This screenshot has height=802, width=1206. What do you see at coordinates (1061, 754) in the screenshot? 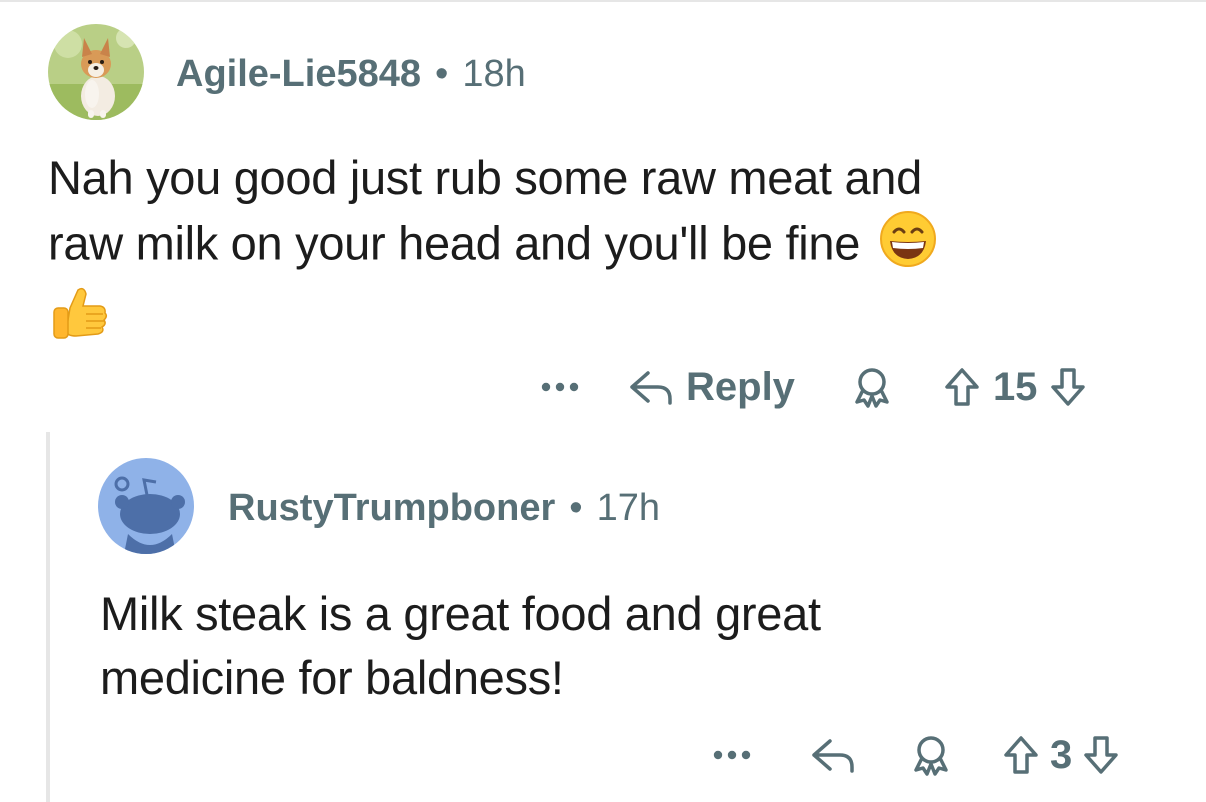
I see `vote-score: 3` at bounding box center [1061, 754].